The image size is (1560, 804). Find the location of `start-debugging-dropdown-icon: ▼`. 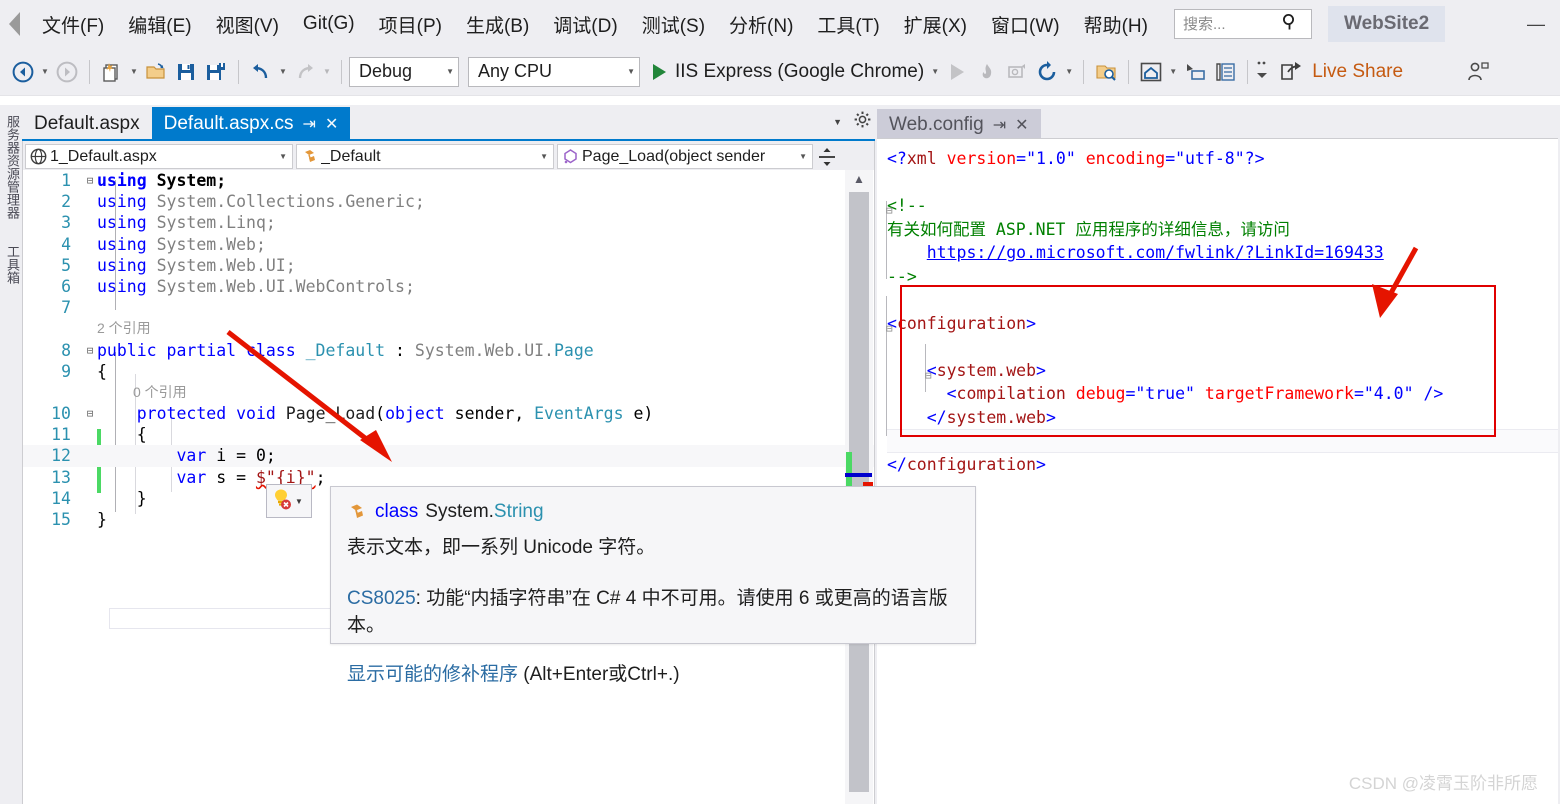

start-debugging-dropdown-icon: ▼ is located at coordinates (935, 72).